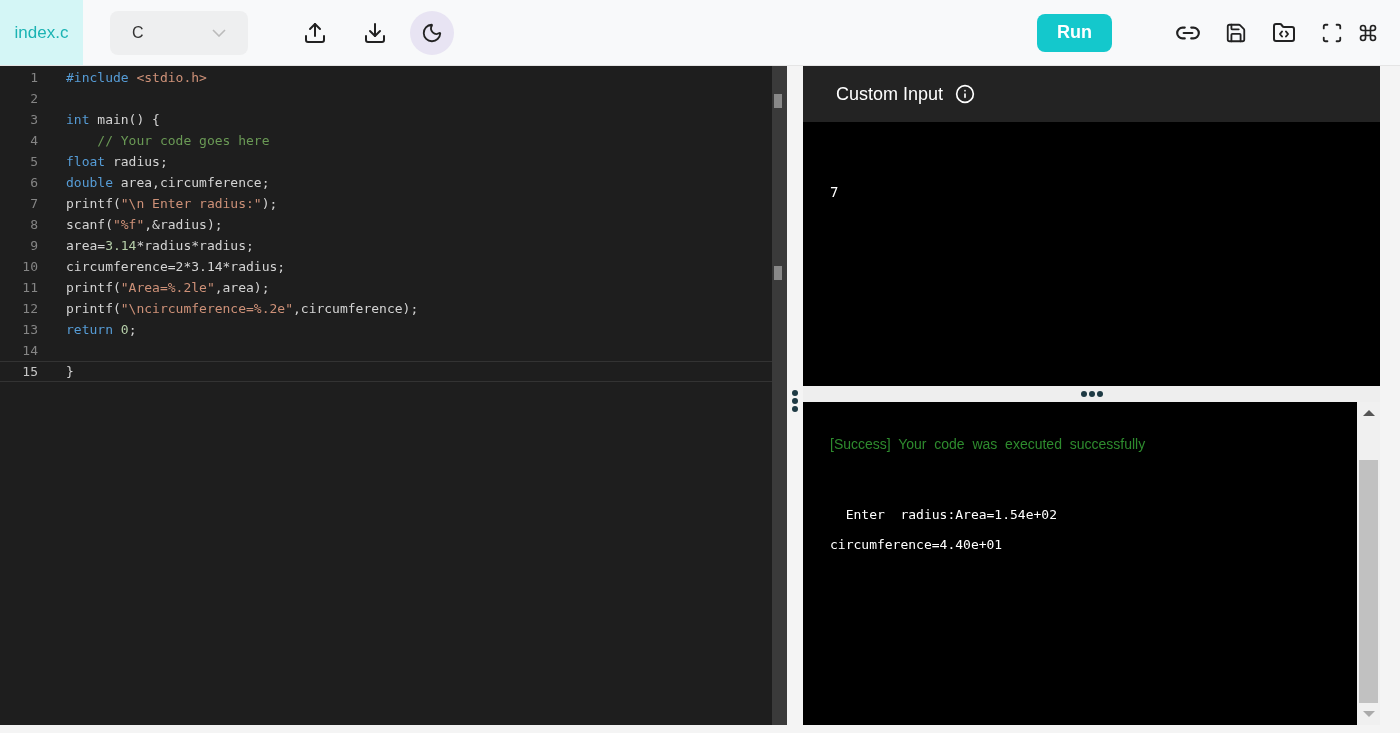 The width and height of the screenshot is (1400, 733). Describe the element at coordinates (29, 371) in the screenshot. I see `line-number: 15` at that location.